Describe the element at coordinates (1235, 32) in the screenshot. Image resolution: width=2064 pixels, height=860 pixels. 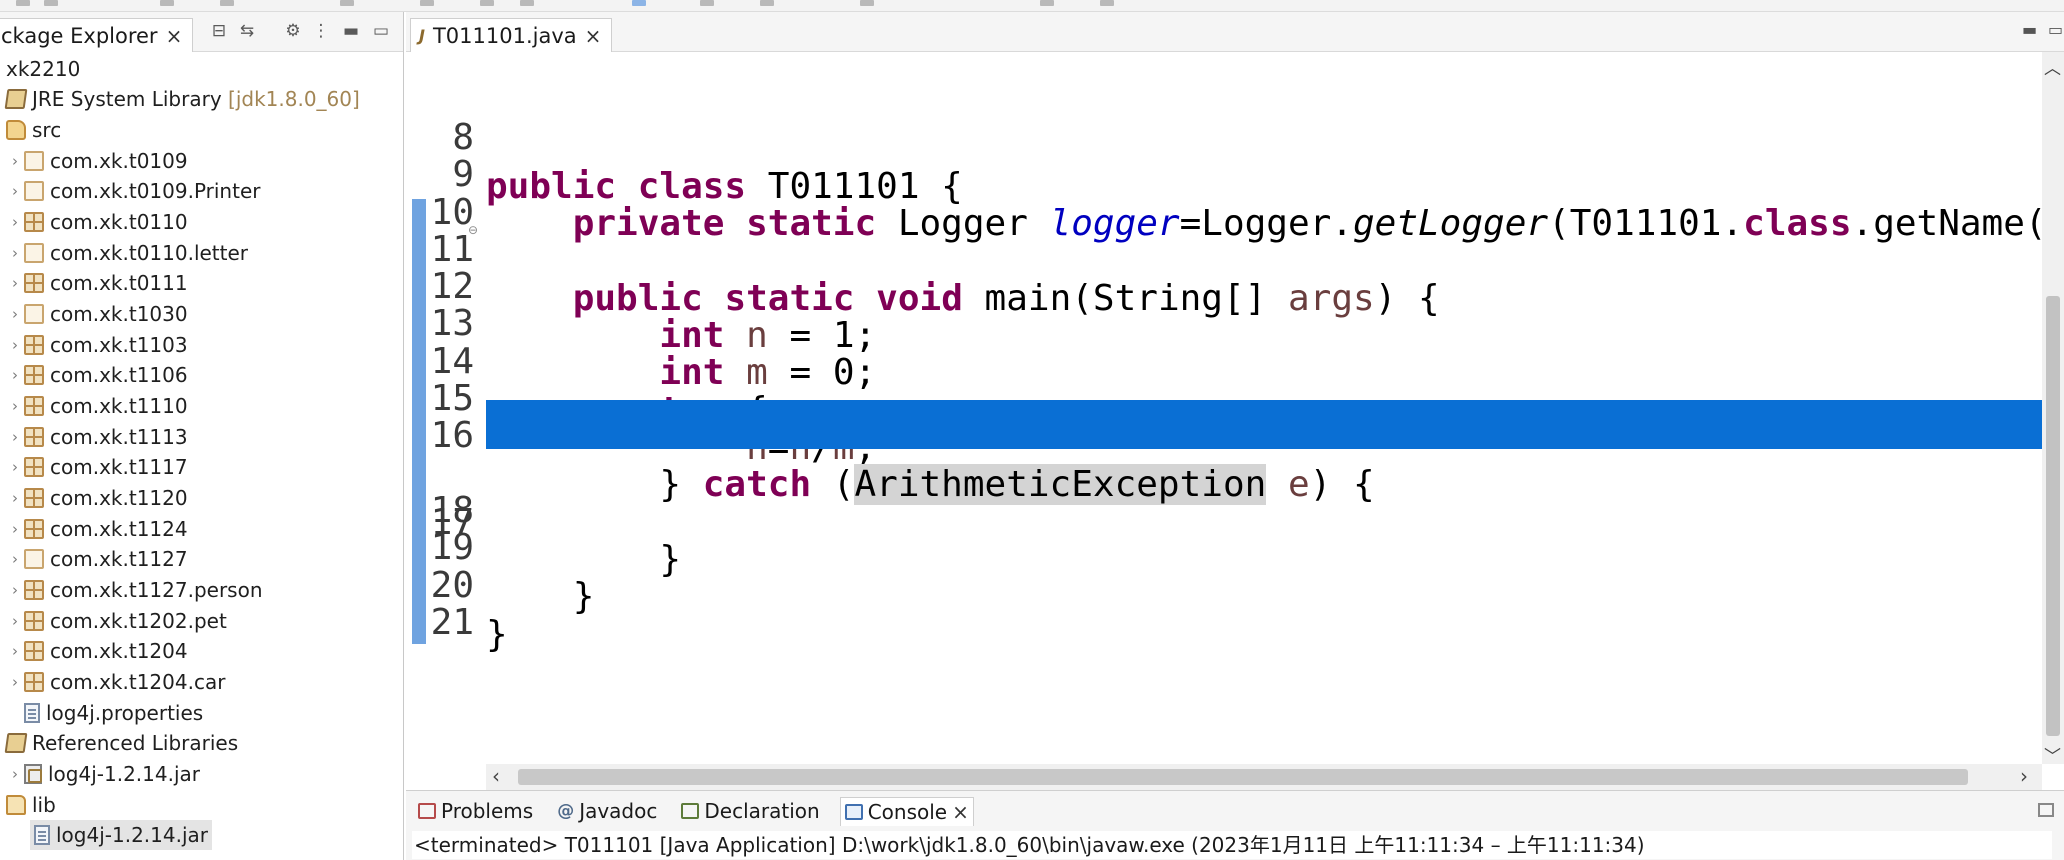
I see `editor-tab-bar: J T011101.java × ▬ ▭` at that location.